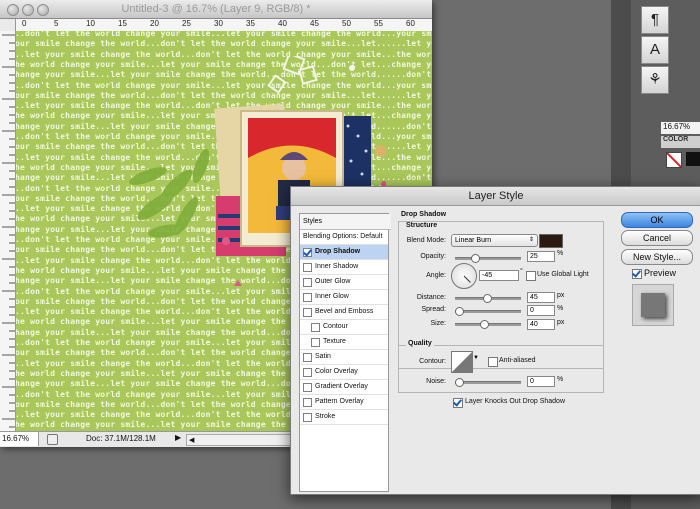  What do you see at coordinates (541, 297) in the screenshot?
I see `distance-input: 45` at bounding box center [541, 297].